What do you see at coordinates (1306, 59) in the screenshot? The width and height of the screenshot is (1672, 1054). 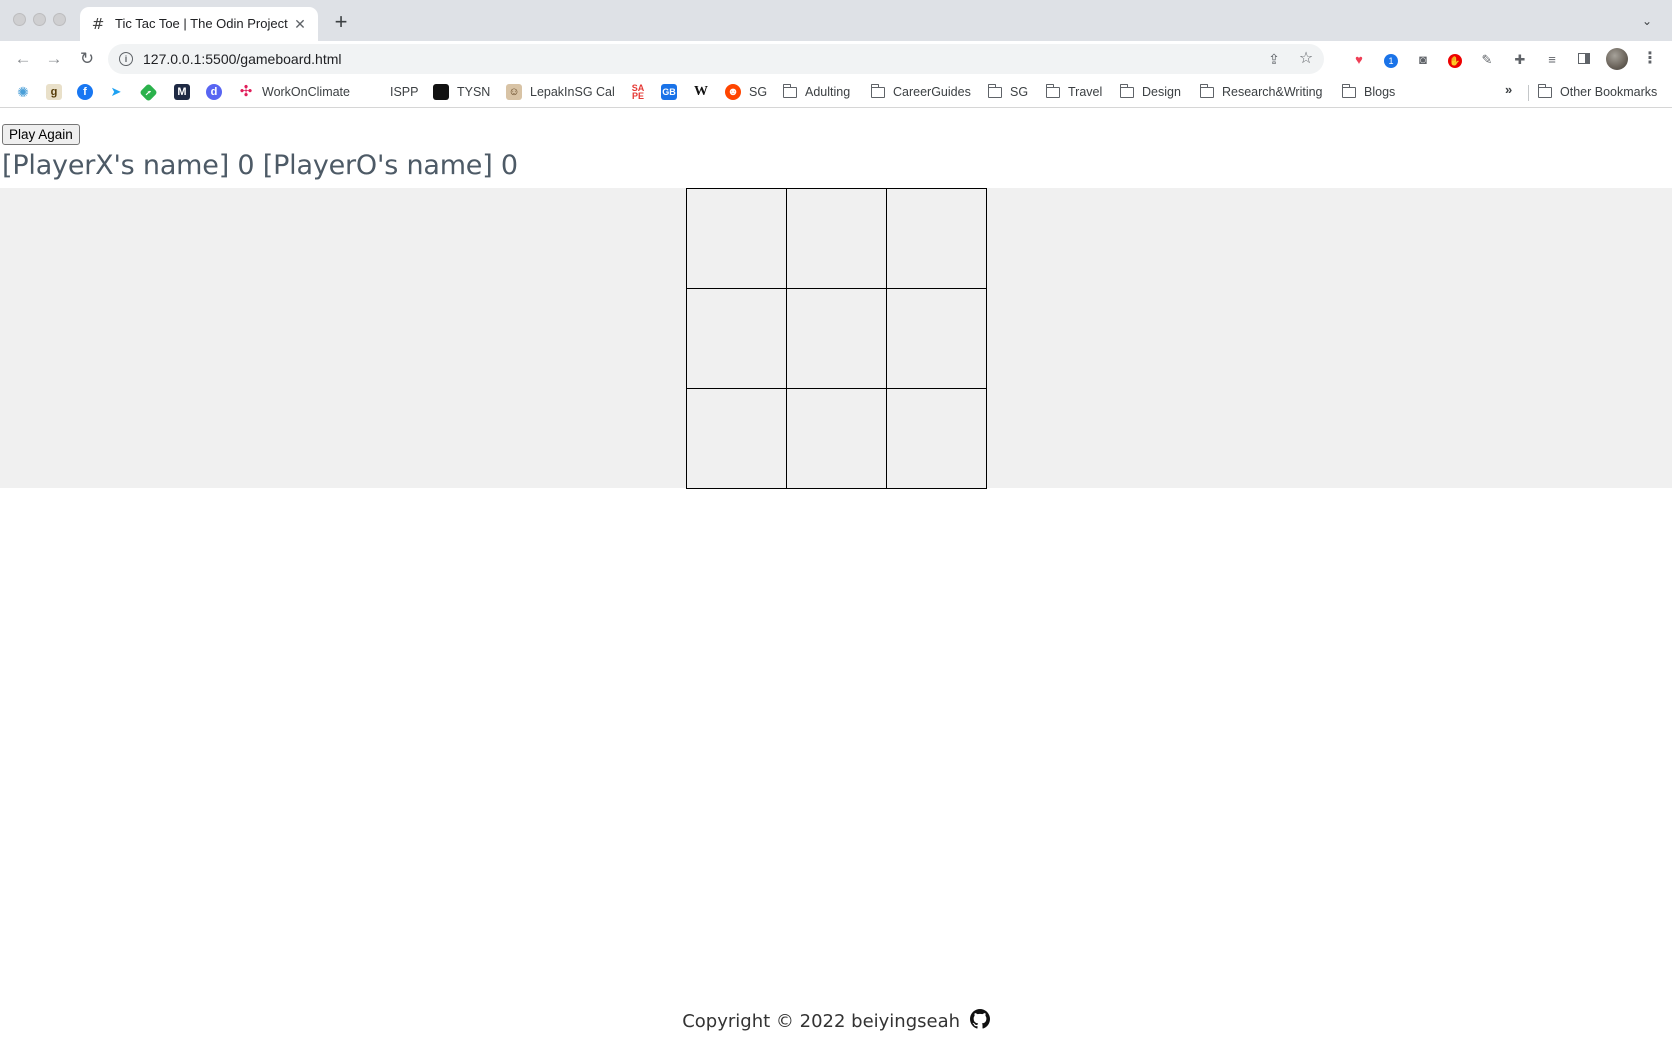 I see `star-icon: ☆` at bounding box center [1306, 59].